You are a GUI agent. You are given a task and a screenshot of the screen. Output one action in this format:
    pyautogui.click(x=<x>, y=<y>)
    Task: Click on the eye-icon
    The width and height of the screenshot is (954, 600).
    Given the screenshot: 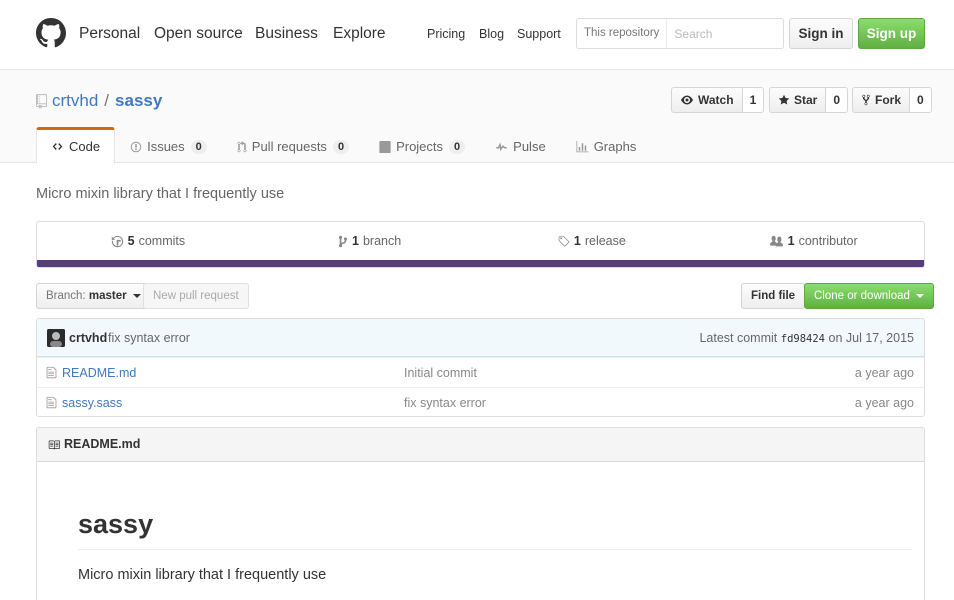 What is the action you would take?
    pyautogui.click(x=687, y=100)
    